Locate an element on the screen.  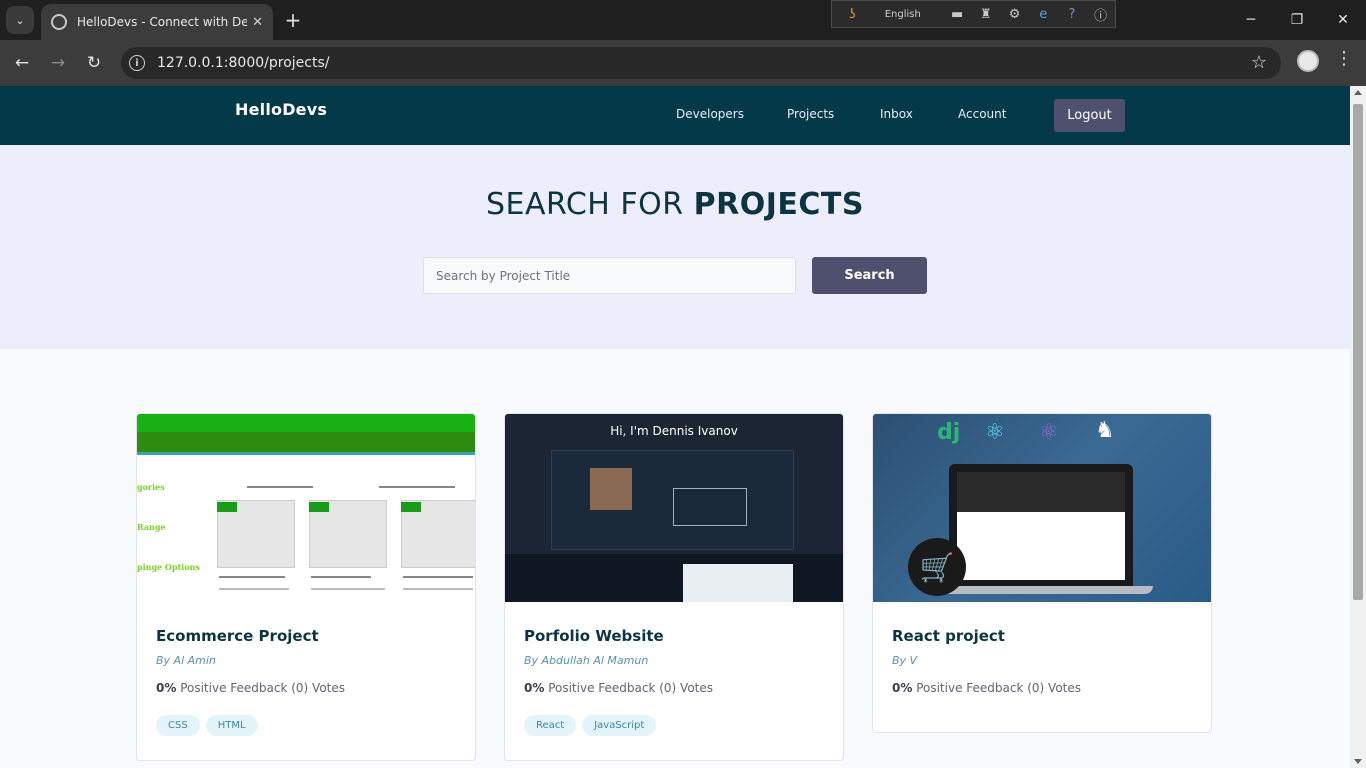
window-close-icon: ✕ is located at coordinates (1343, 20).